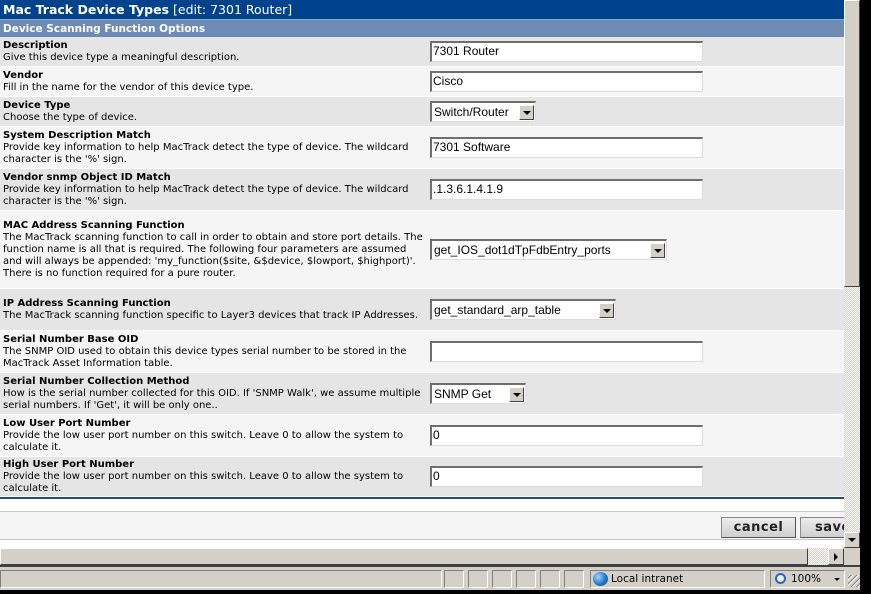 This screenshot has height=594, width=871. What do you see at coordinates (37, 105) in the screenshot?
I see `field-label: Device Type` at bounding box center [37, 105].